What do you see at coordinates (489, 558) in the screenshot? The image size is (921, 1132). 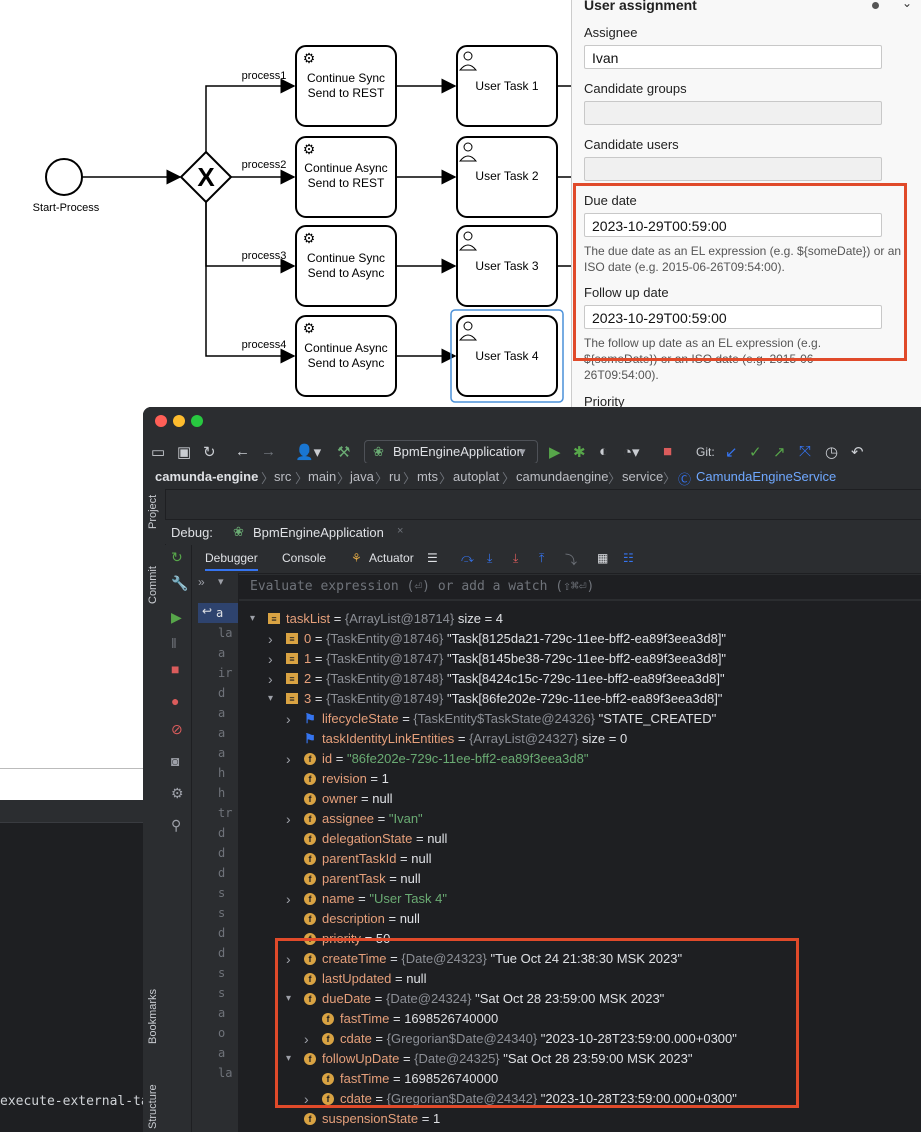 I see `step-into-icon: ⤓` at bounding box center [489, 558].